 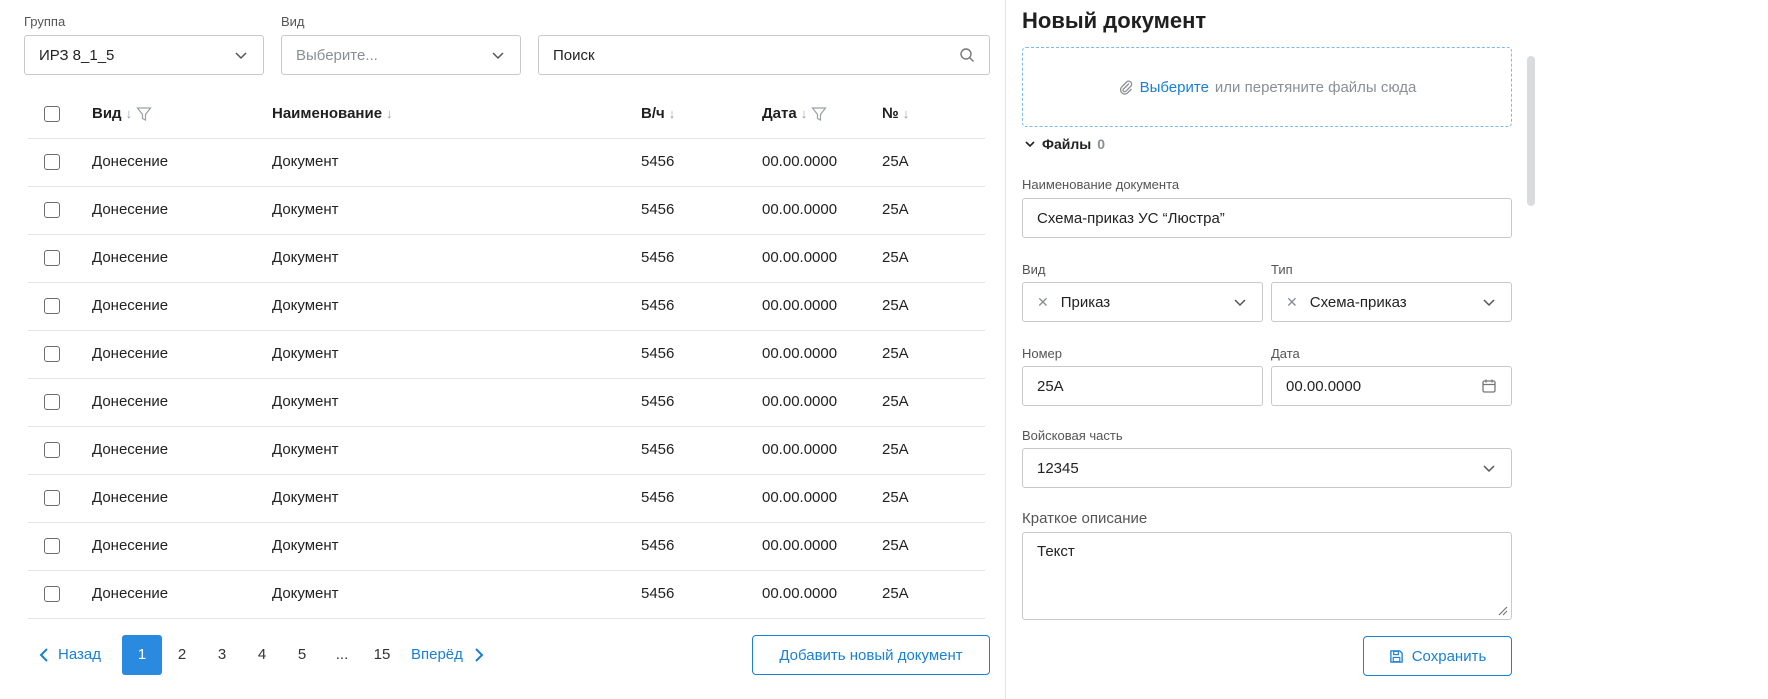 I want to click on page-button: 15, so click(x=382, y=655).